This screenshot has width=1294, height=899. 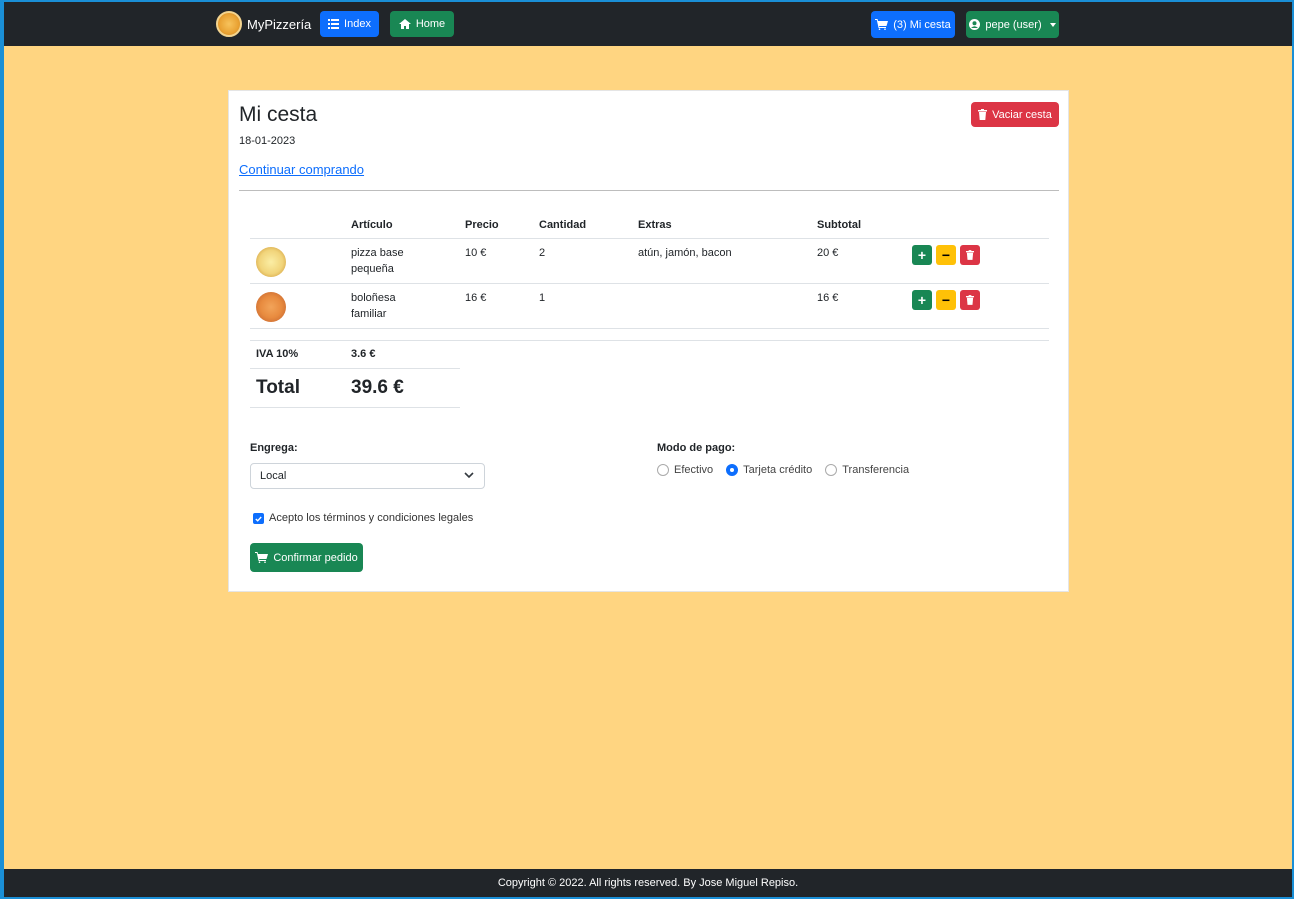 What do you see at coordinates (373, 306) in the screenshot?
I see `row-article: boloñesa familiar` at bounding box center [373, 306].